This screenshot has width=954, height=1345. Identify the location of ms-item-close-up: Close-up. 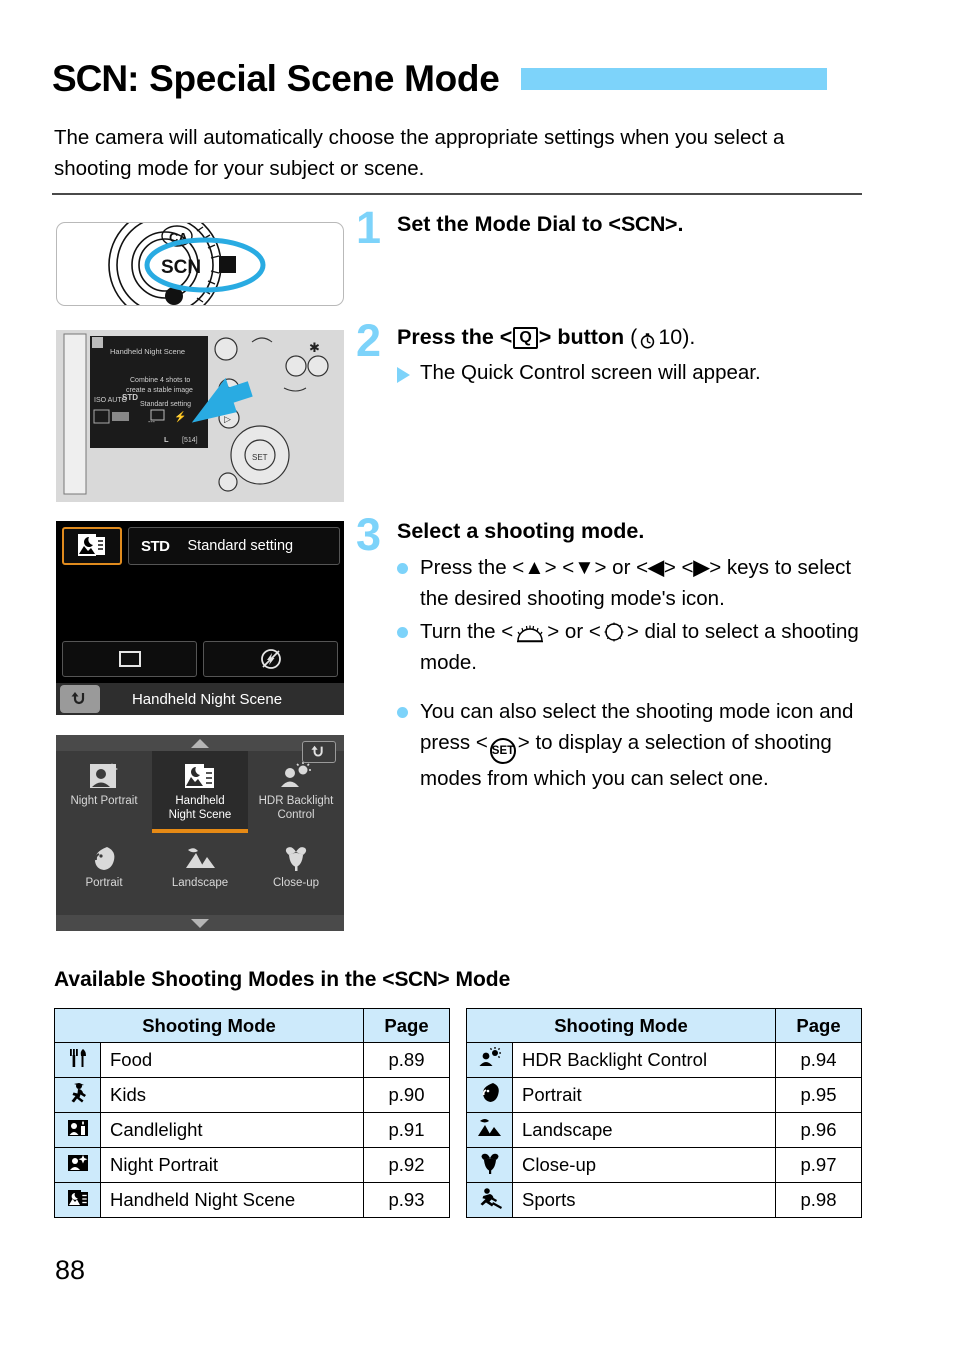
(296, 874).